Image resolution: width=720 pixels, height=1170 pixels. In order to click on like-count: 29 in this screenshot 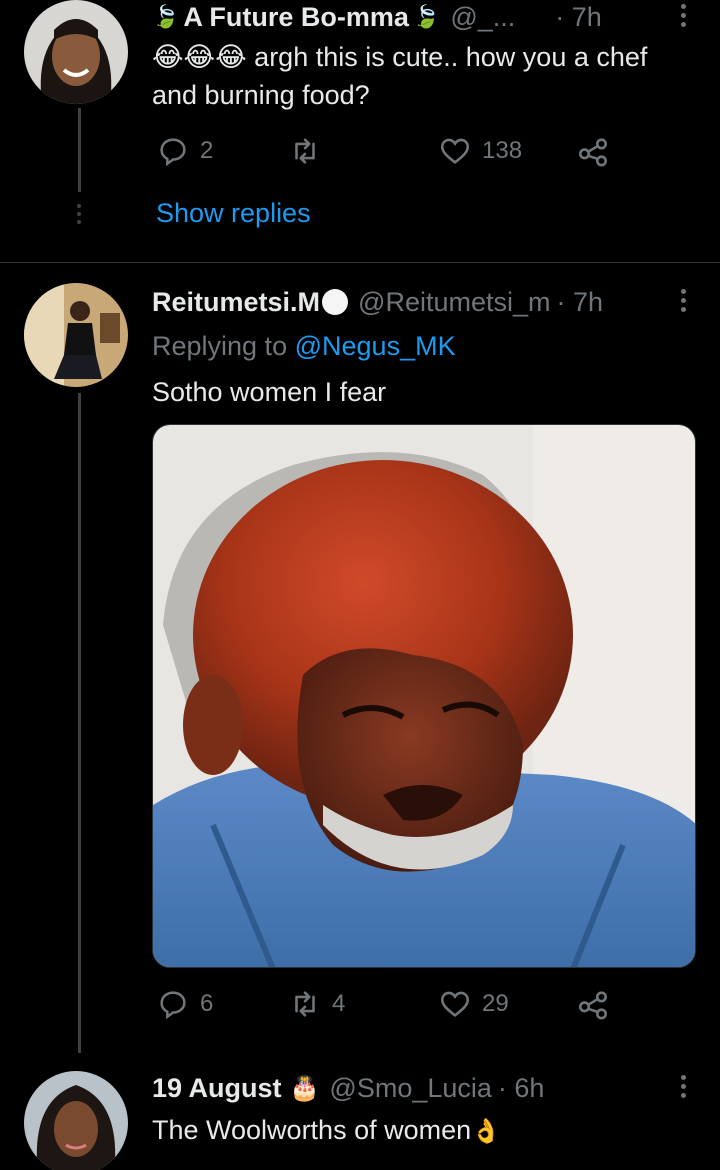, I will do `click(495, 1003)`.